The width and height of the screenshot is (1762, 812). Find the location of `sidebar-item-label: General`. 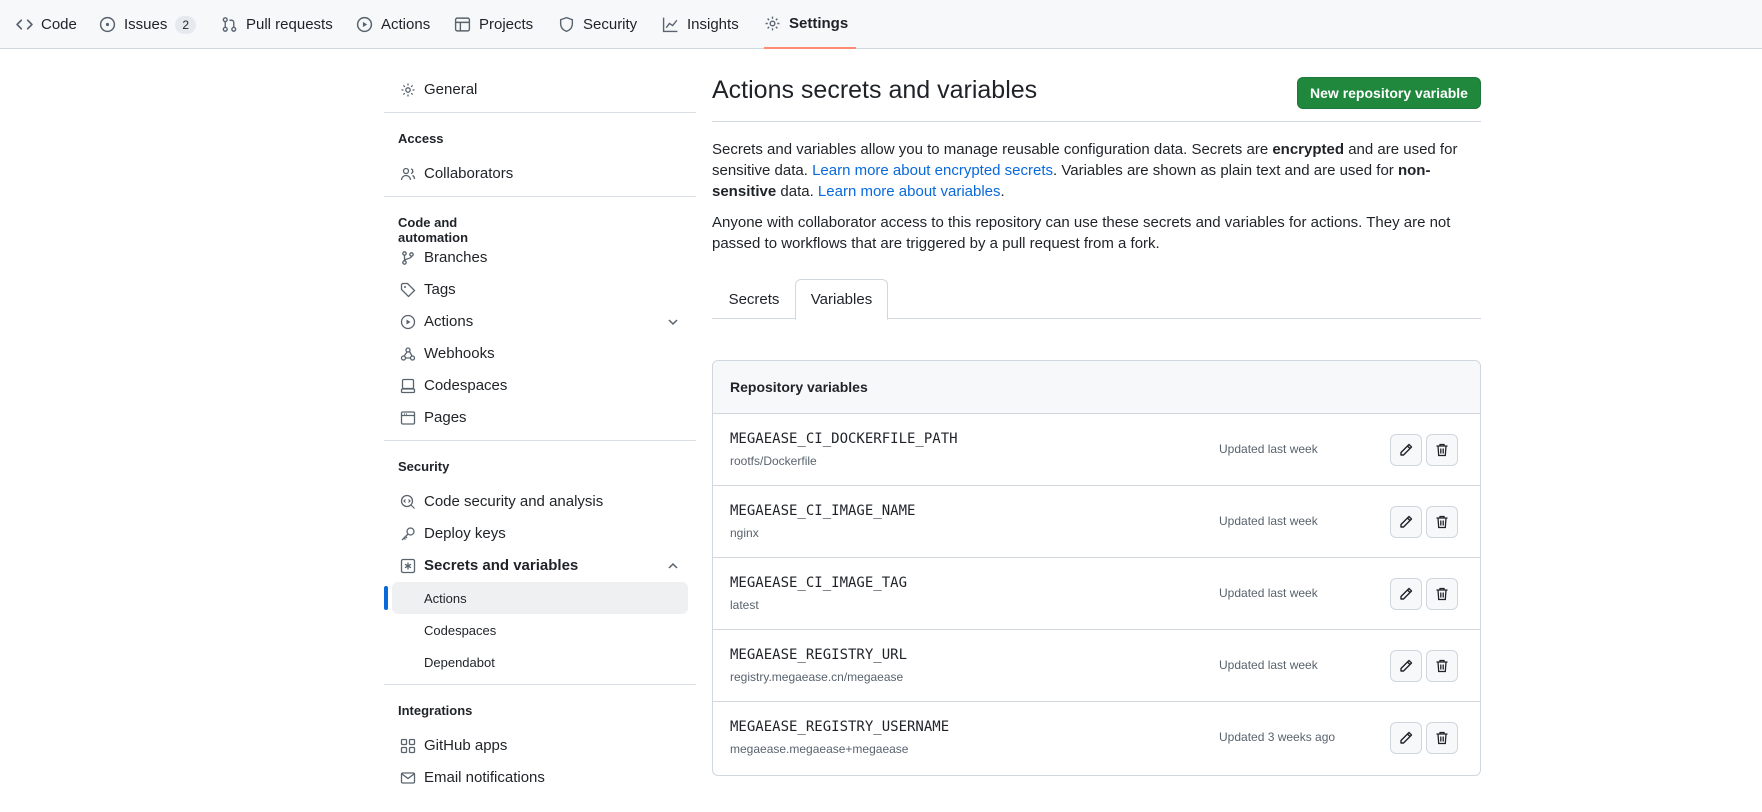

sidebar-item-label: General is located at coordinates (451, 89).